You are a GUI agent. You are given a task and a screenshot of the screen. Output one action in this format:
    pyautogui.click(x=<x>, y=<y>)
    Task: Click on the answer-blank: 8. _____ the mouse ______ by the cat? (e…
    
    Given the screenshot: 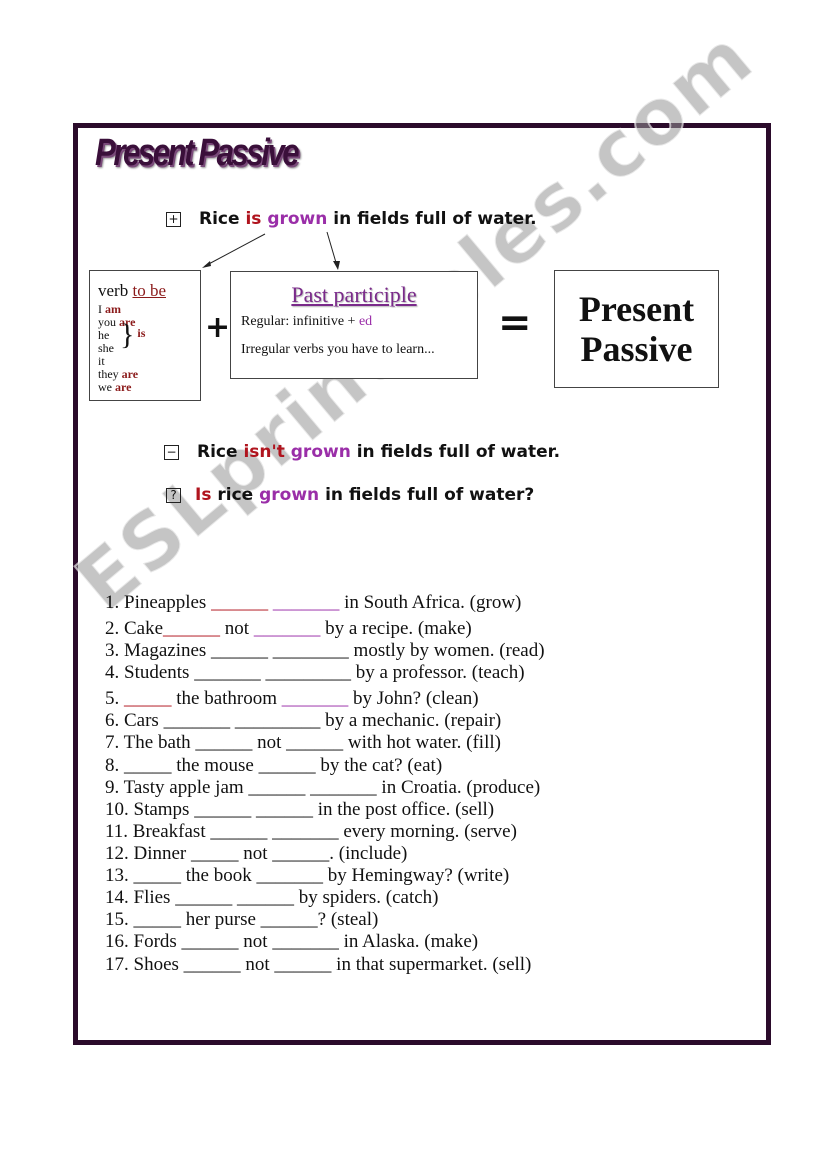 What is the action you would take?
    pyautogui.click(x=274, y=765)
    